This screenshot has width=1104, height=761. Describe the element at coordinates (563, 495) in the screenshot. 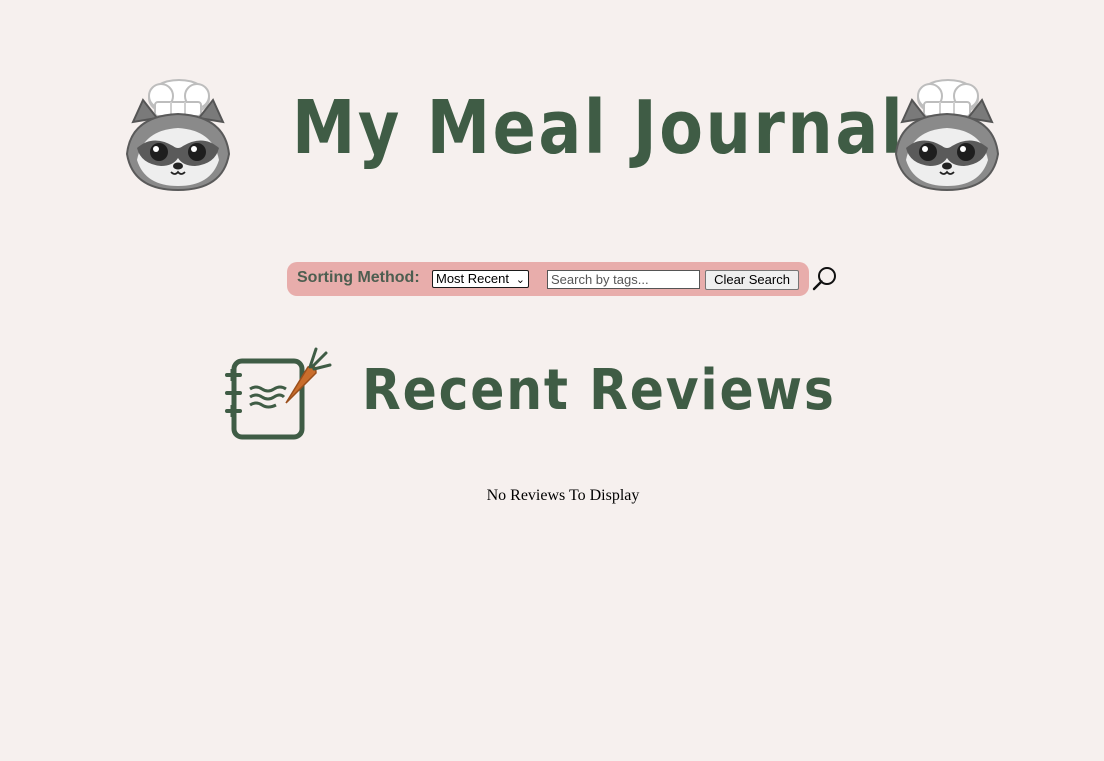

I see `empty-state-message: No Reviews To Display` at that location.